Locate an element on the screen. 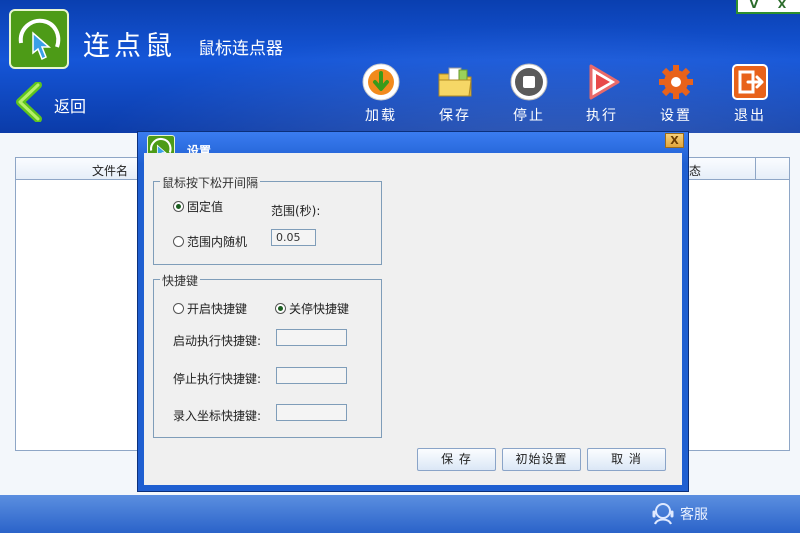 The image size is (800, 533). app-title: 连点鼠 is located at coordinates (129, 46).